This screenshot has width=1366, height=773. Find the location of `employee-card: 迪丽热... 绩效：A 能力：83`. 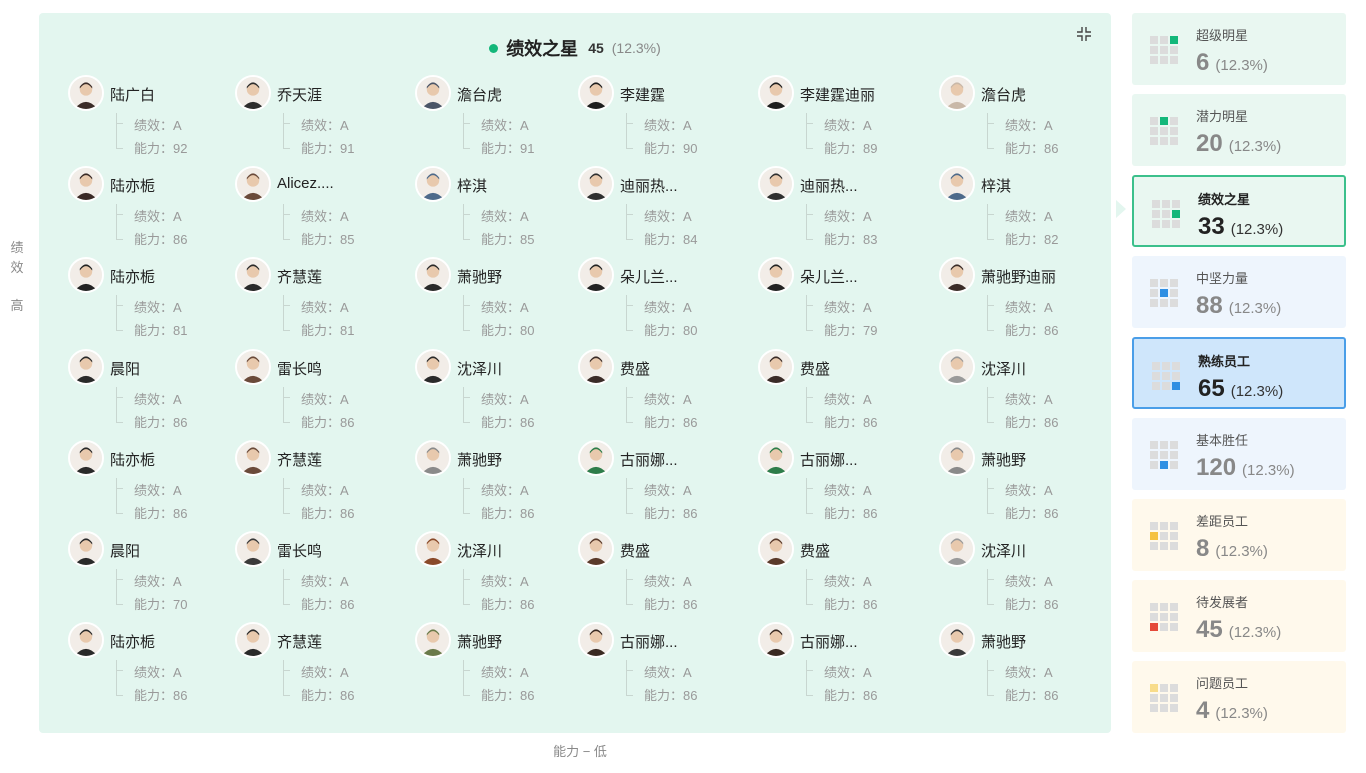

employee-card: 迪丽热... 绩效：A 能力：83 is located at coordinates (843, 208).